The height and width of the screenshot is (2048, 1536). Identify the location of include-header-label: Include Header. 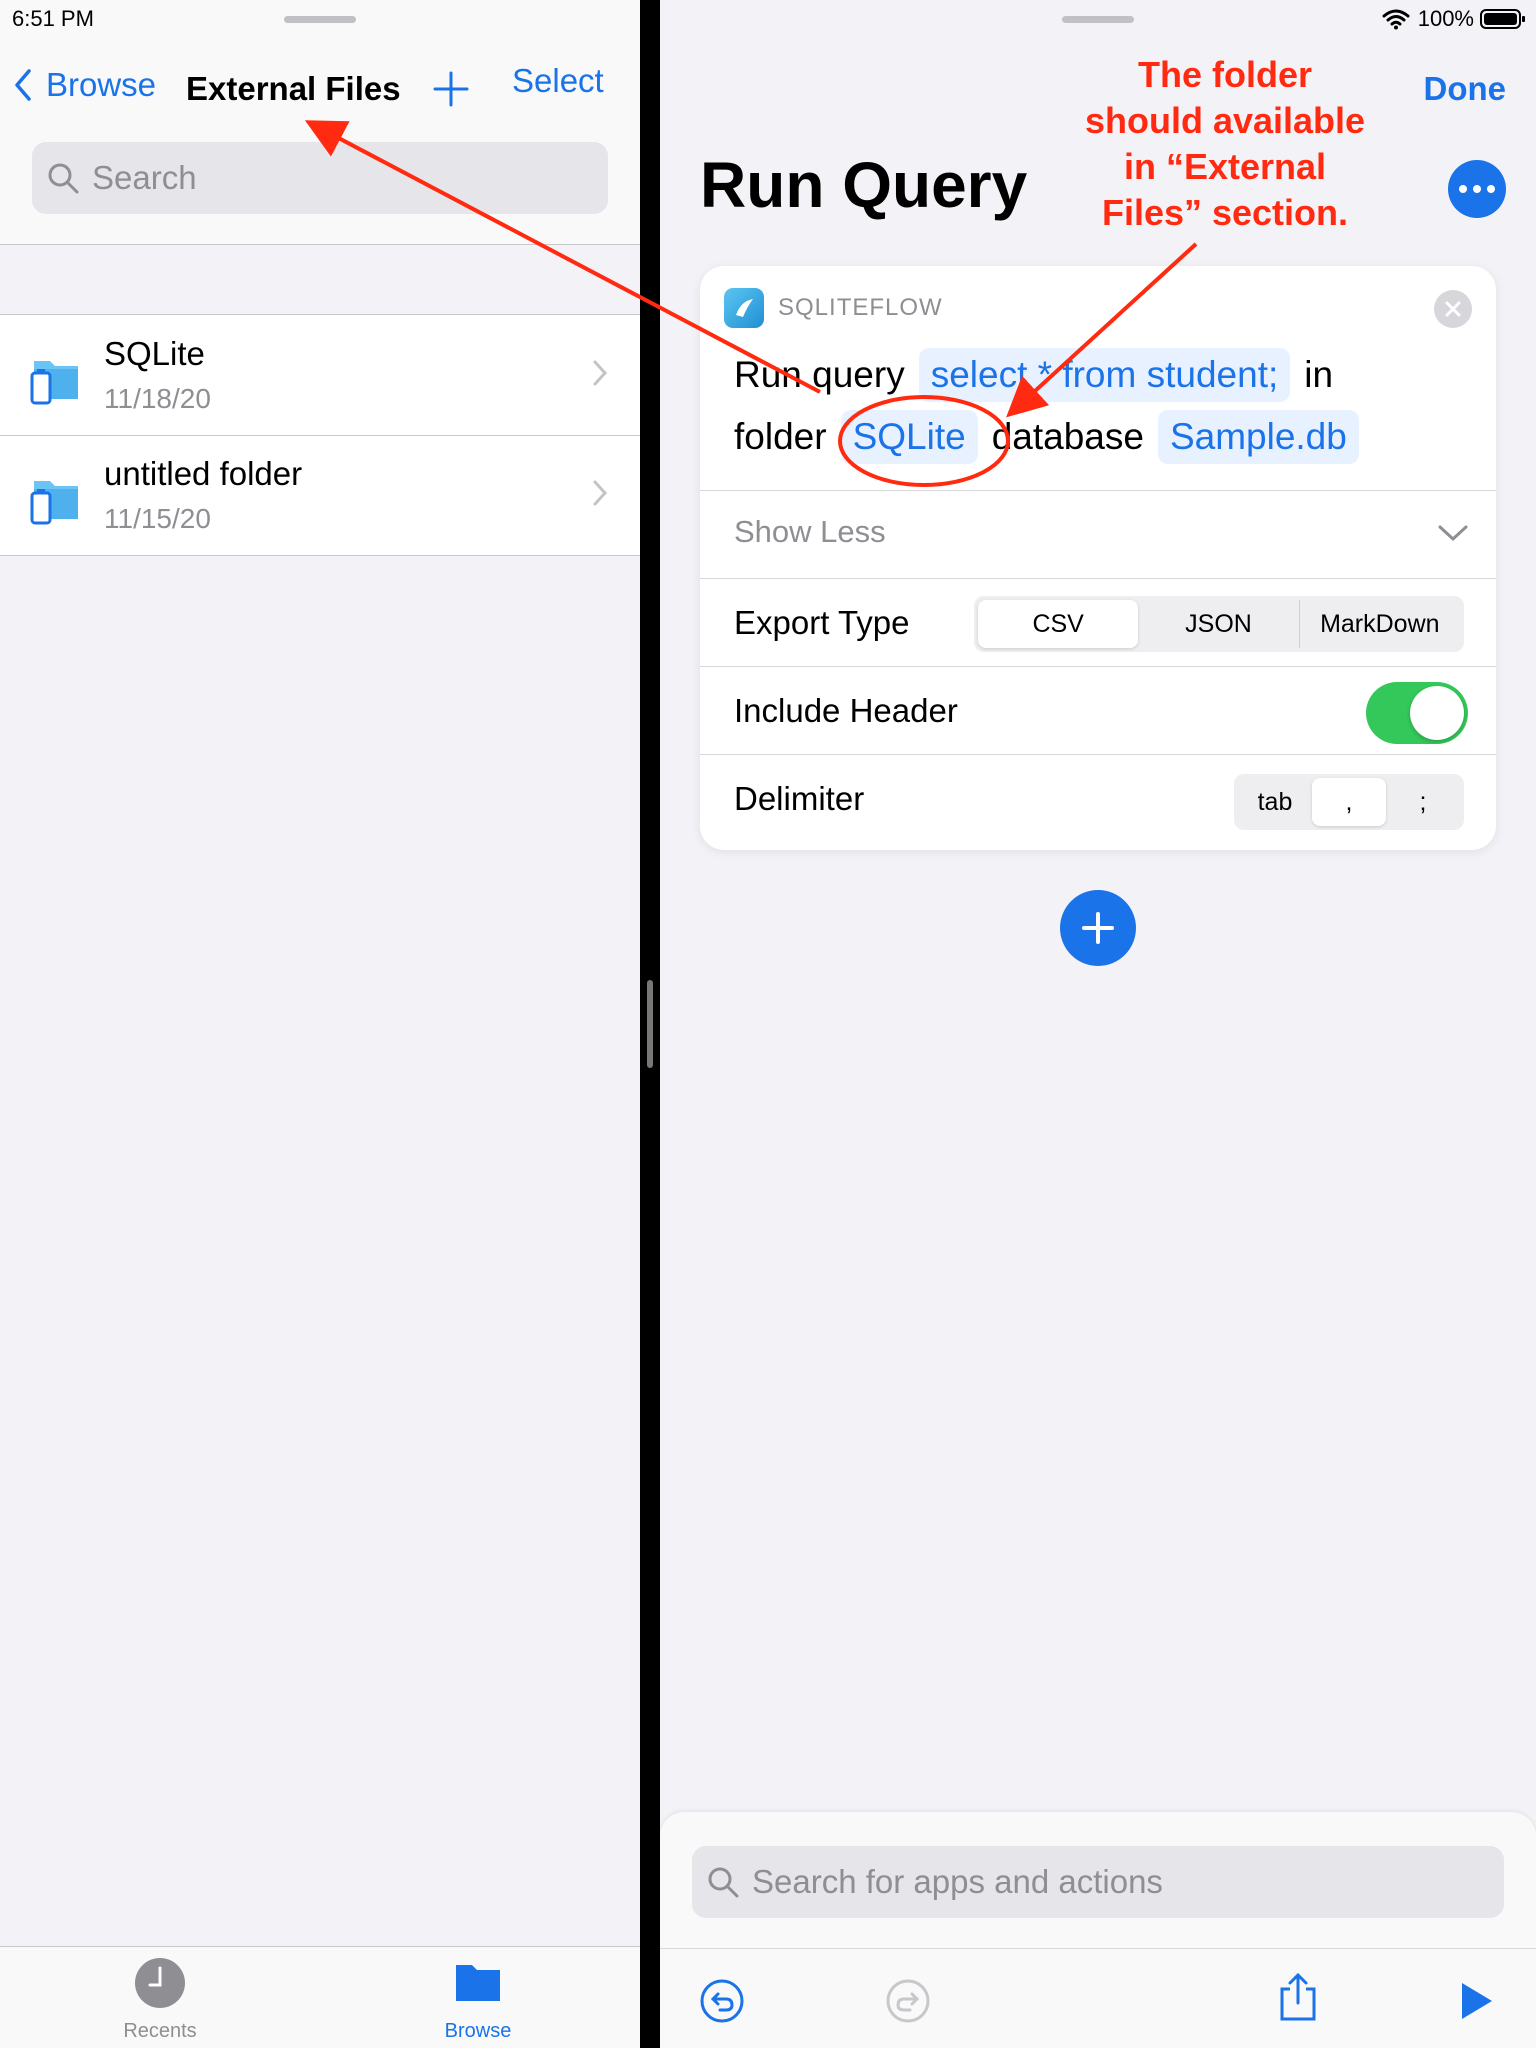
(846, 710).